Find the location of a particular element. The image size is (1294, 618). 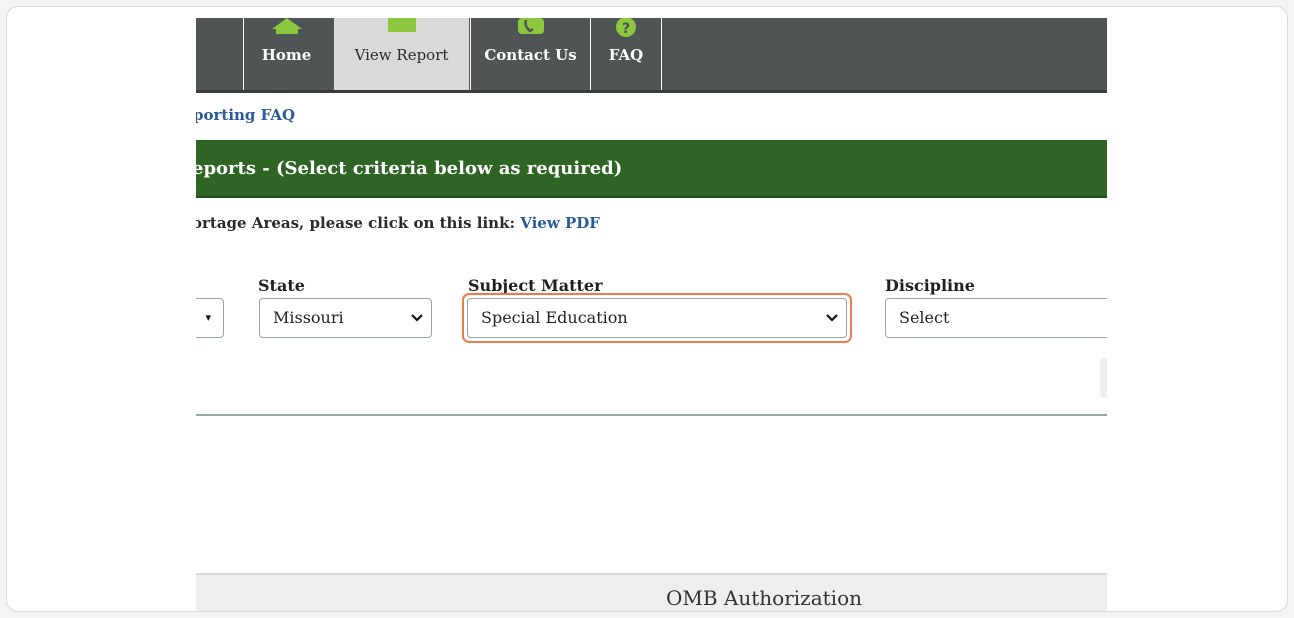

nav-faq: ? FAQ is located at coordinates (626, 54).